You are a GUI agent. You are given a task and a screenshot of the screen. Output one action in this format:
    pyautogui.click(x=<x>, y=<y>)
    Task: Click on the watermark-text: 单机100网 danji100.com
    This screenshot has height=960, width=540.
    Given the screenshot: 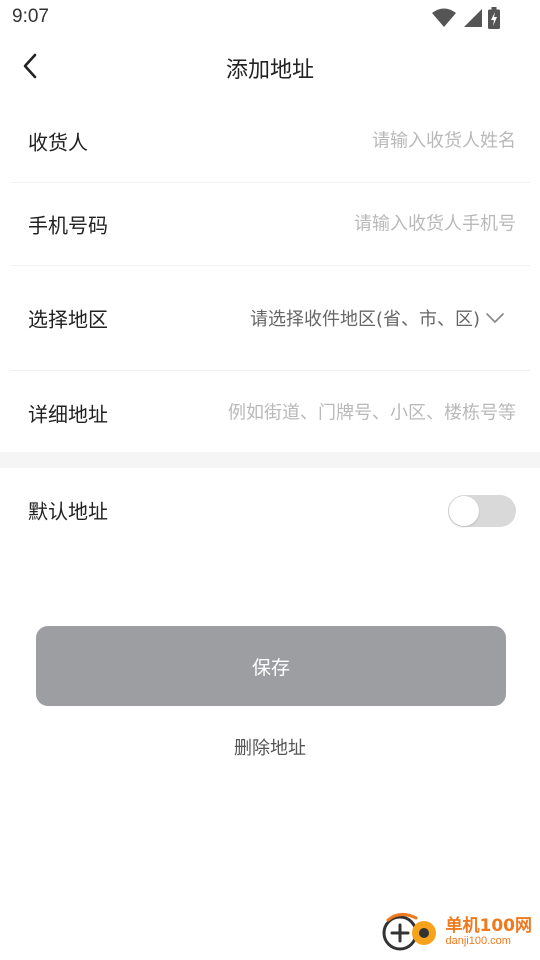 What is the action you would take?
    pyautogui.click(x=489, y=931)
    